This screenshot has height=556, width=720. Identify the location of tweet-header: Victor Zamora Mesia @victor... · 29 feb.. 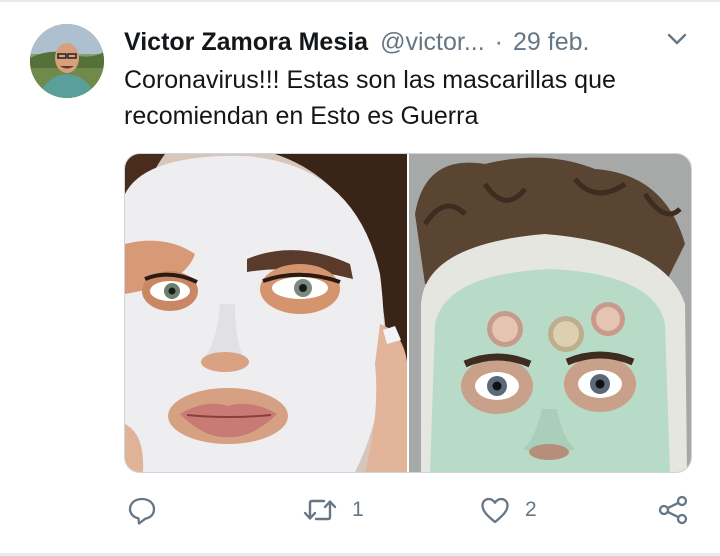
(409, 42).